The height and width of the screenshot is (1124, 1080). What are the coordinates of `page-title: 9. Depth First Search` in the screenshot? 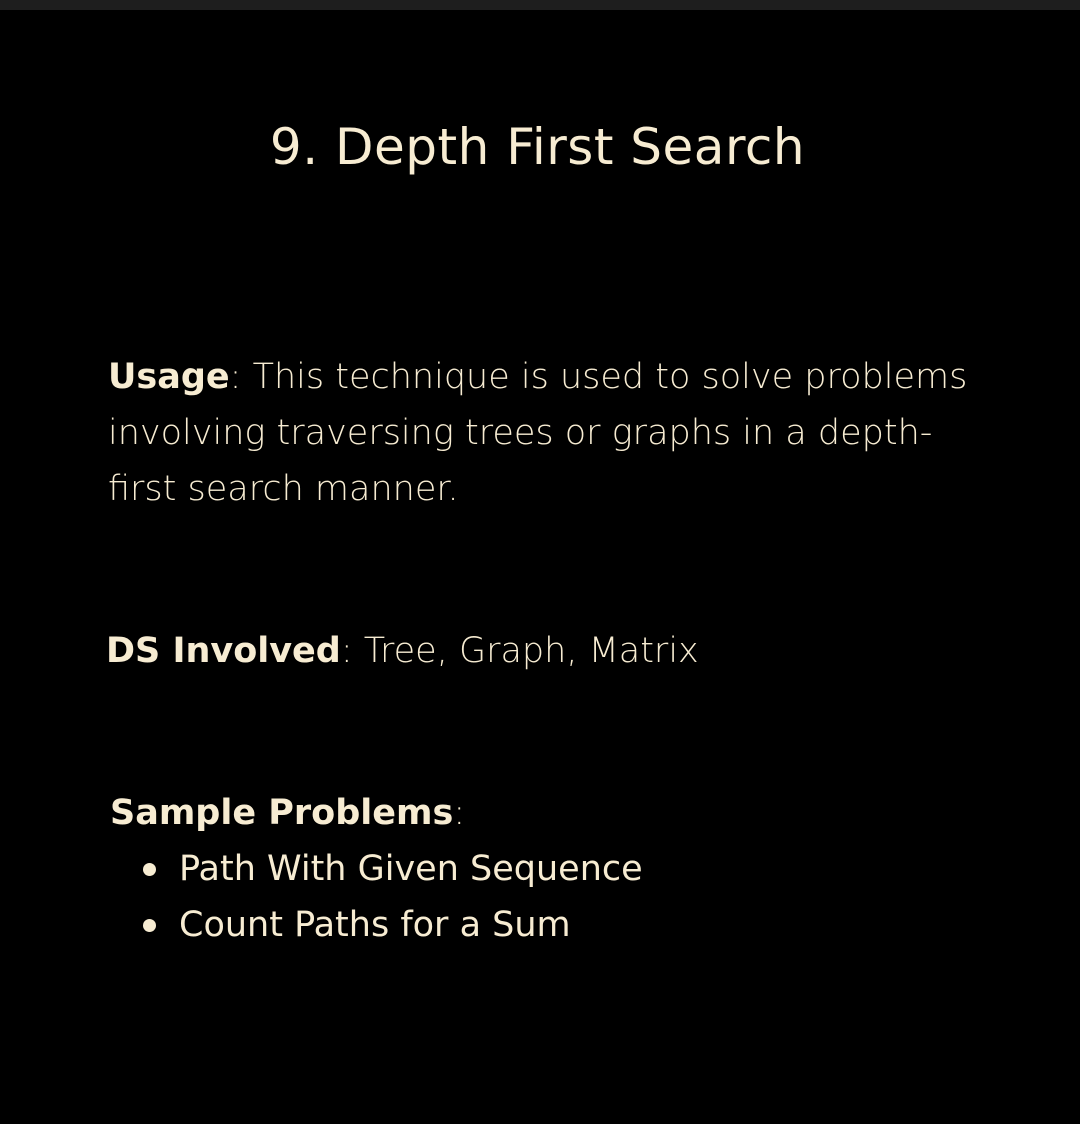 It's located at (537, 147).